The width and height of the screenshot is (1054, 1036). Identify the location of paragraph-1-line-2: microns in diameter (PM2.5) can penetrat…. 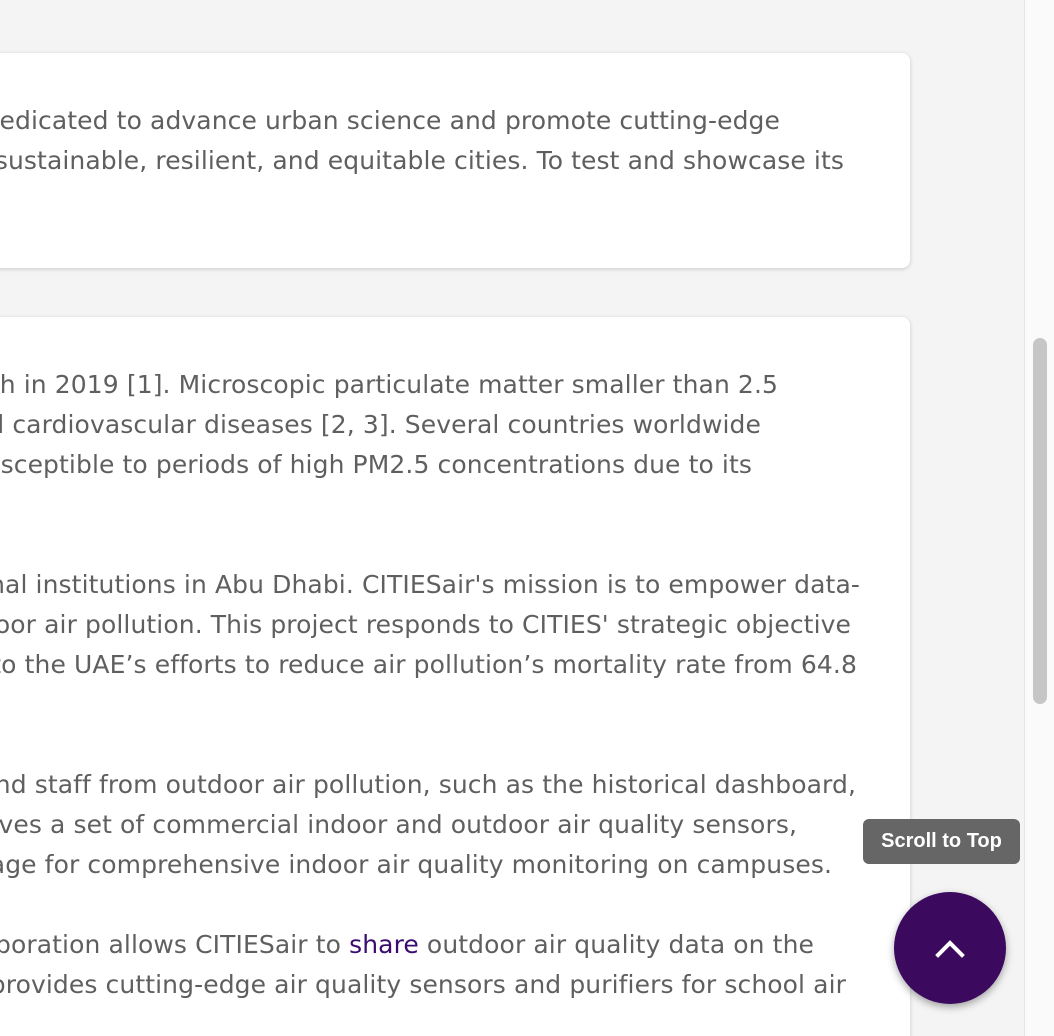
(380, 424).